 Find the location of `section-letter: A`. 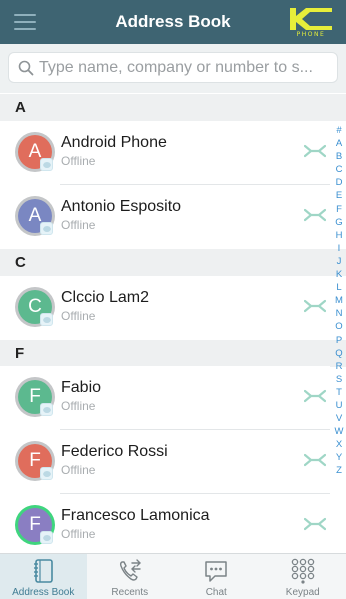

section-letter: A is located at coordinates (20, 107).